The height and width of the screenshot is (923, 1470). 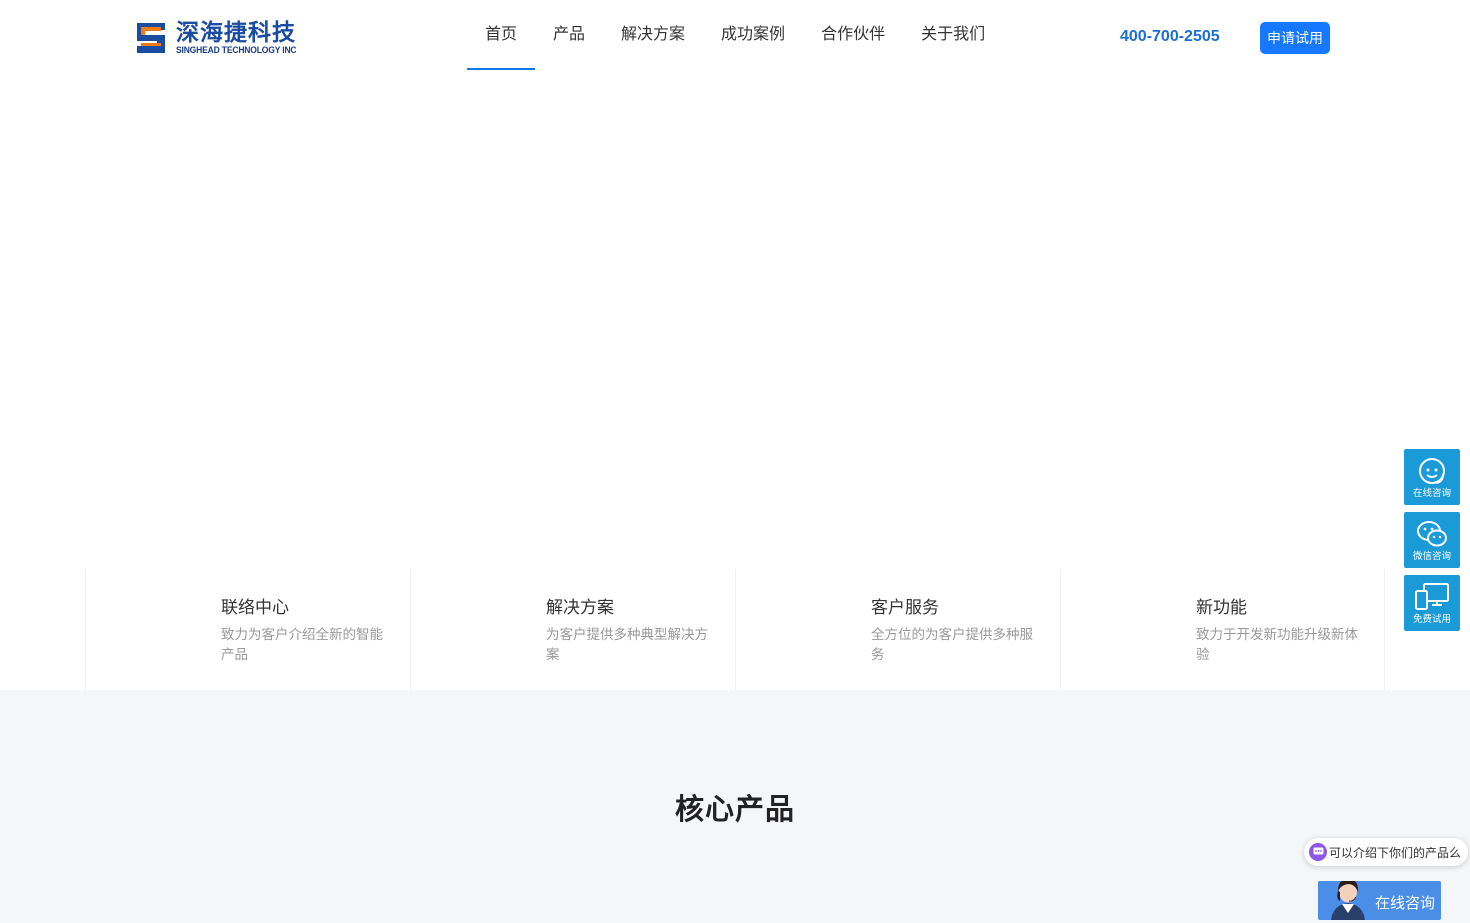 I want to click on agent-avatar-icon, so click(x=1348, y=900).